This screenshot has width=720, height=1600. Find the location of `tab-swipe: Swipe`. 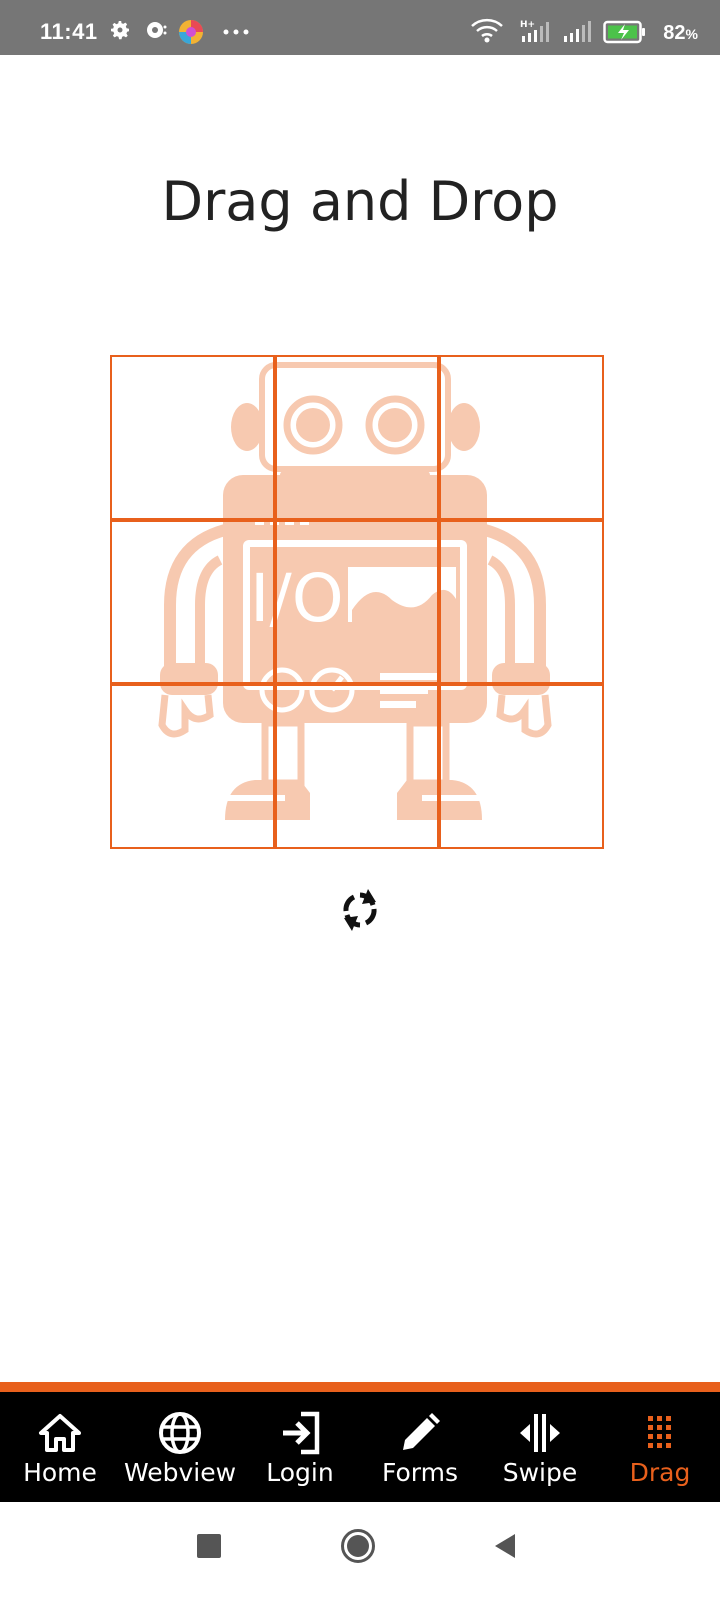

tab-swipe: Swipe is located at coordinates (540, 1452).